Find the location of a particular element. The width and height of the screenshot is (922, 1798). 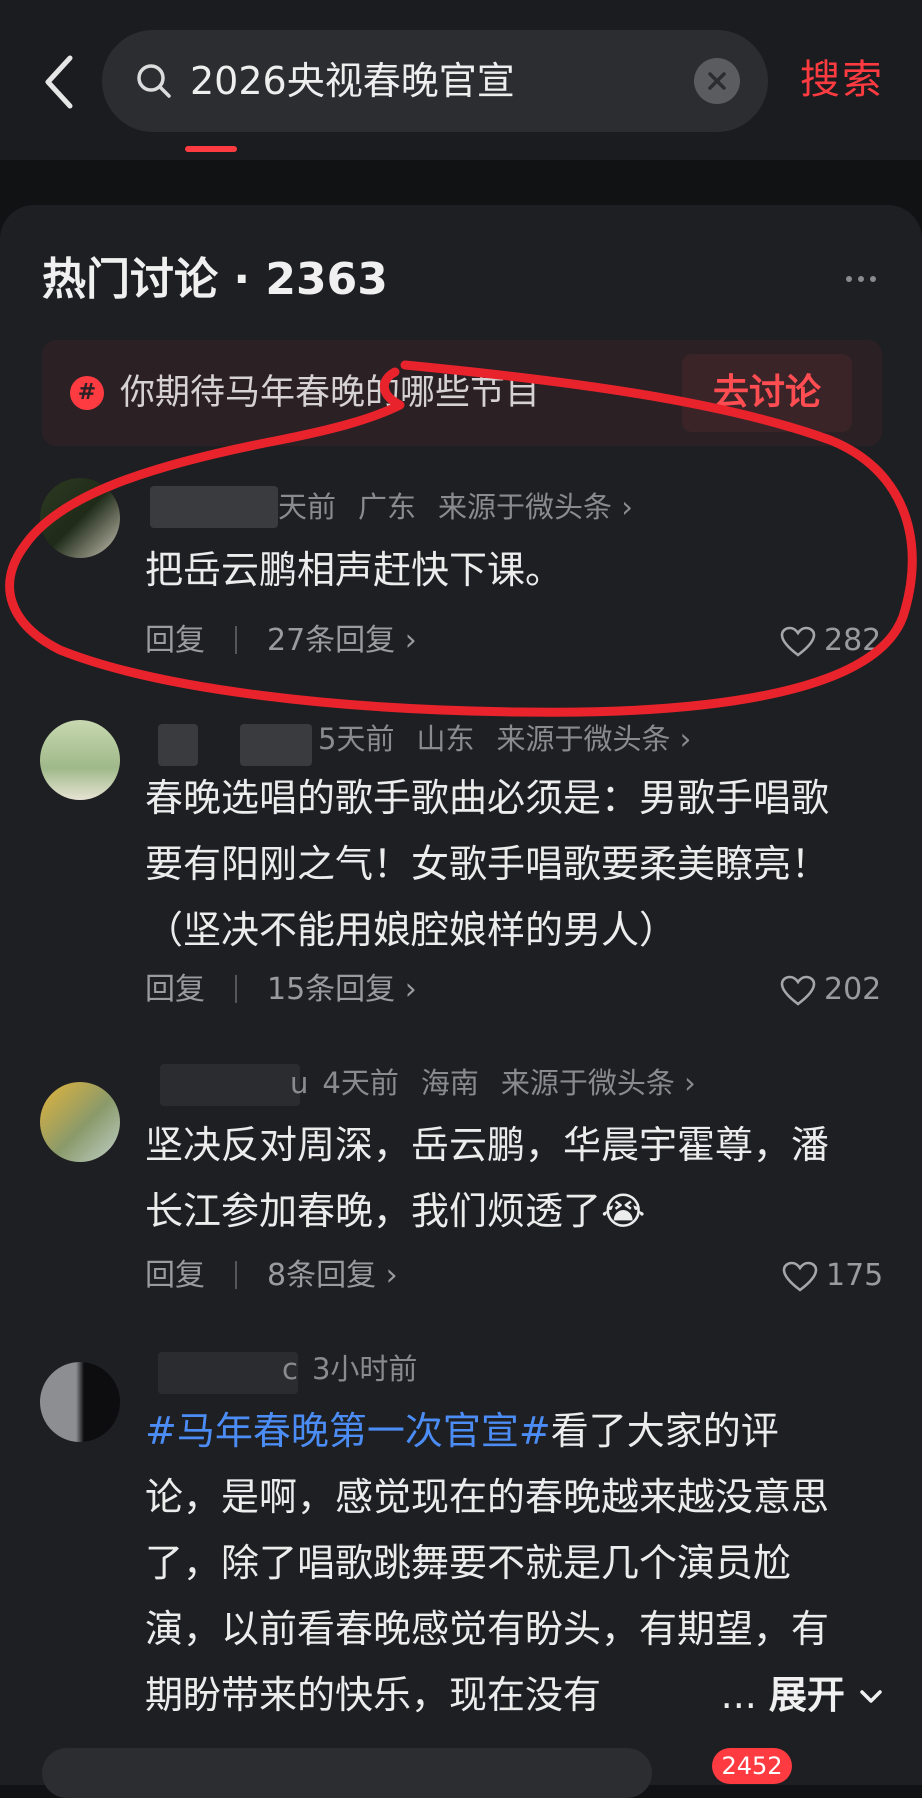

like-button: 202 is located at coordinates (830, 990).